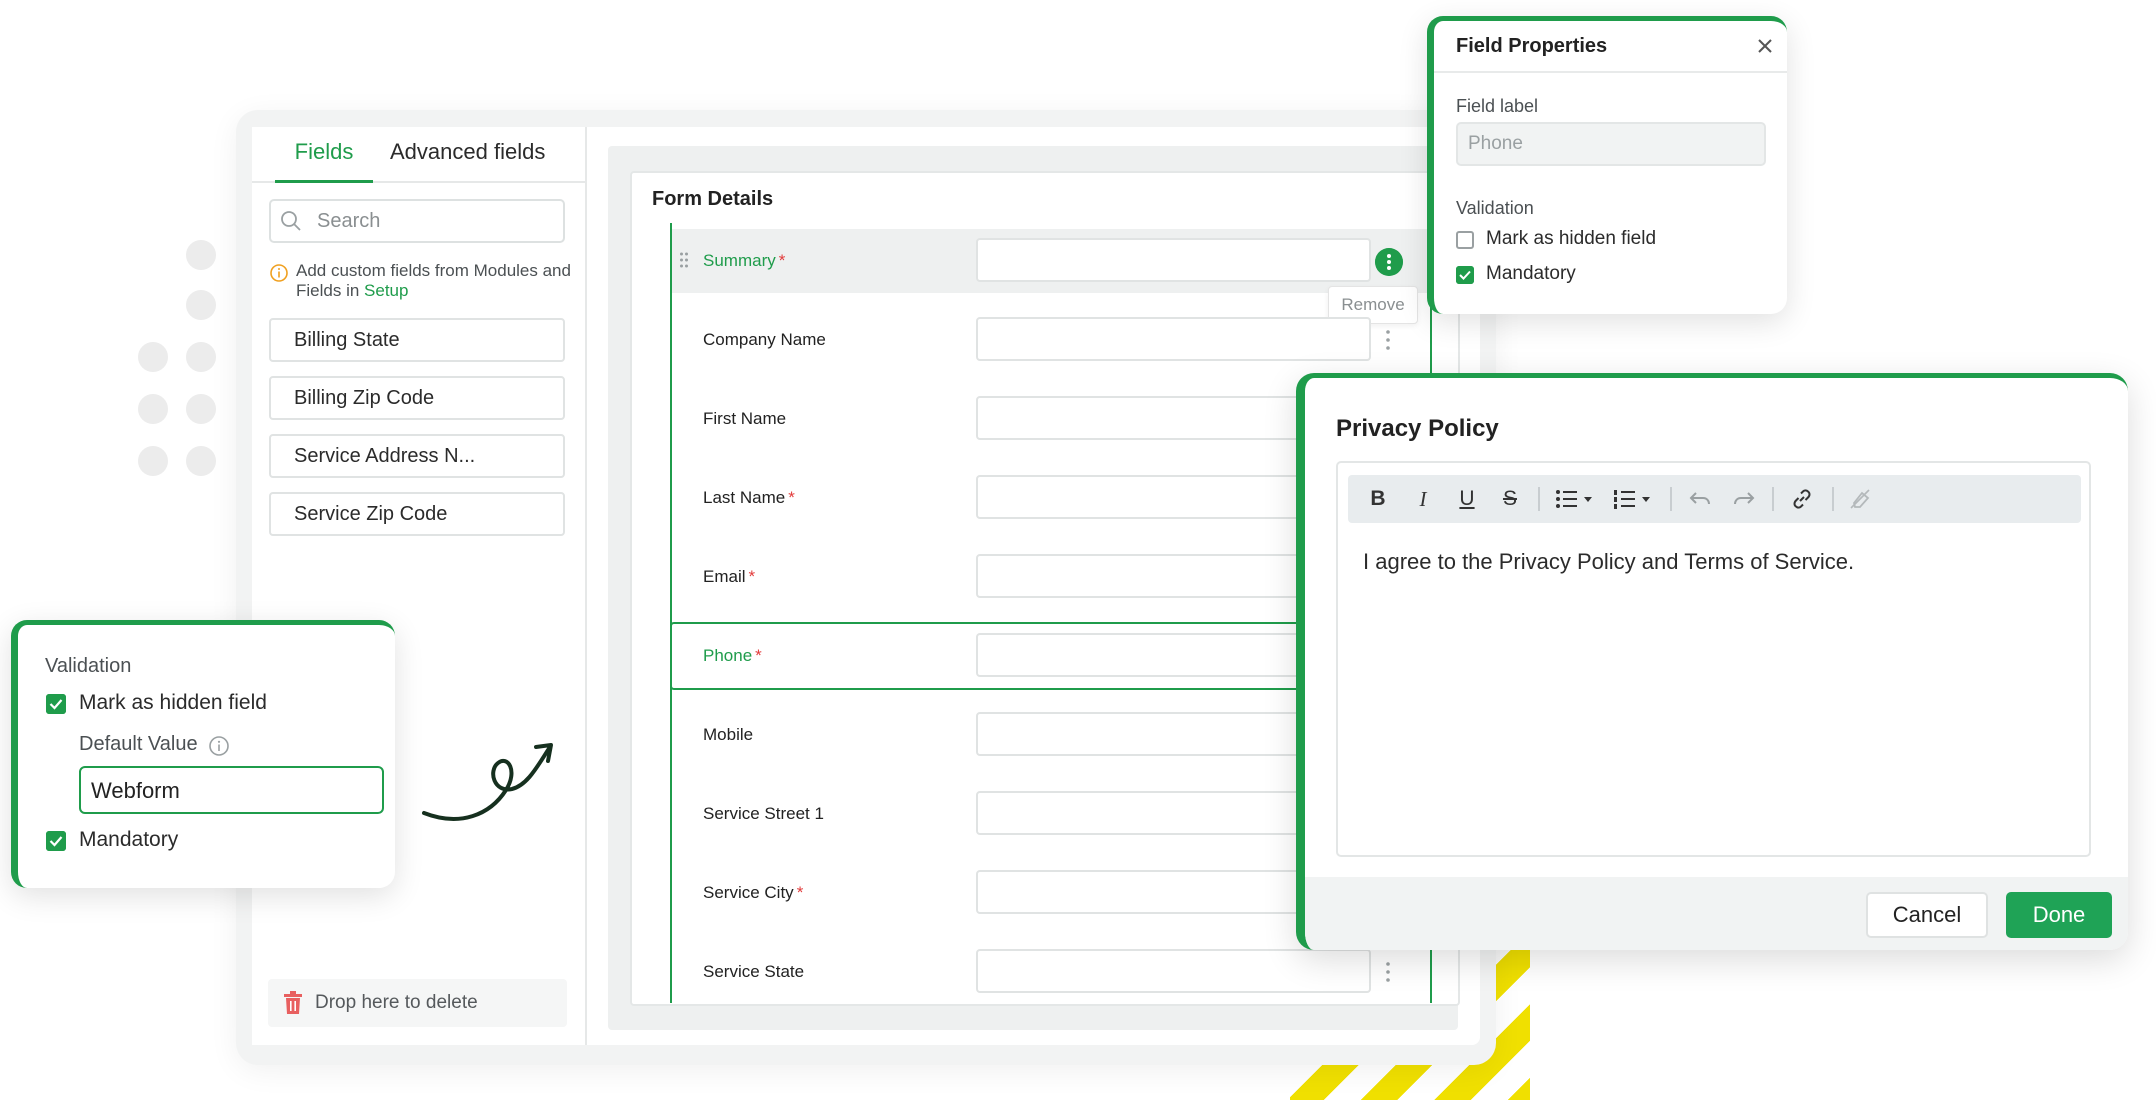 The image size is (2156, 1100). I want to click on search-placeholder: Search, so click(349, 221).